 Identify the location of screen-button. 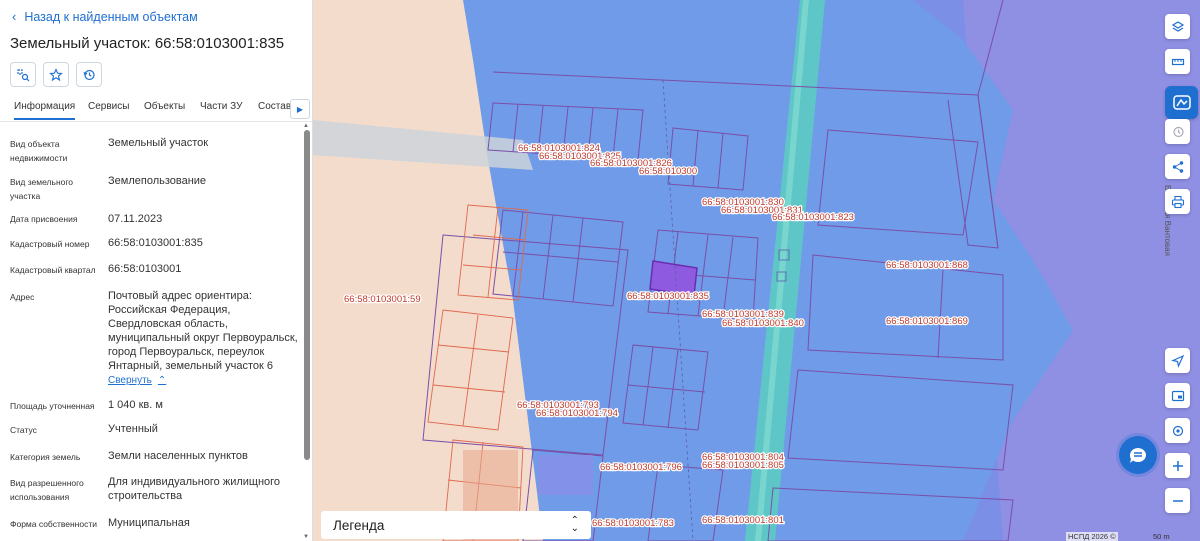
(1177, 395).